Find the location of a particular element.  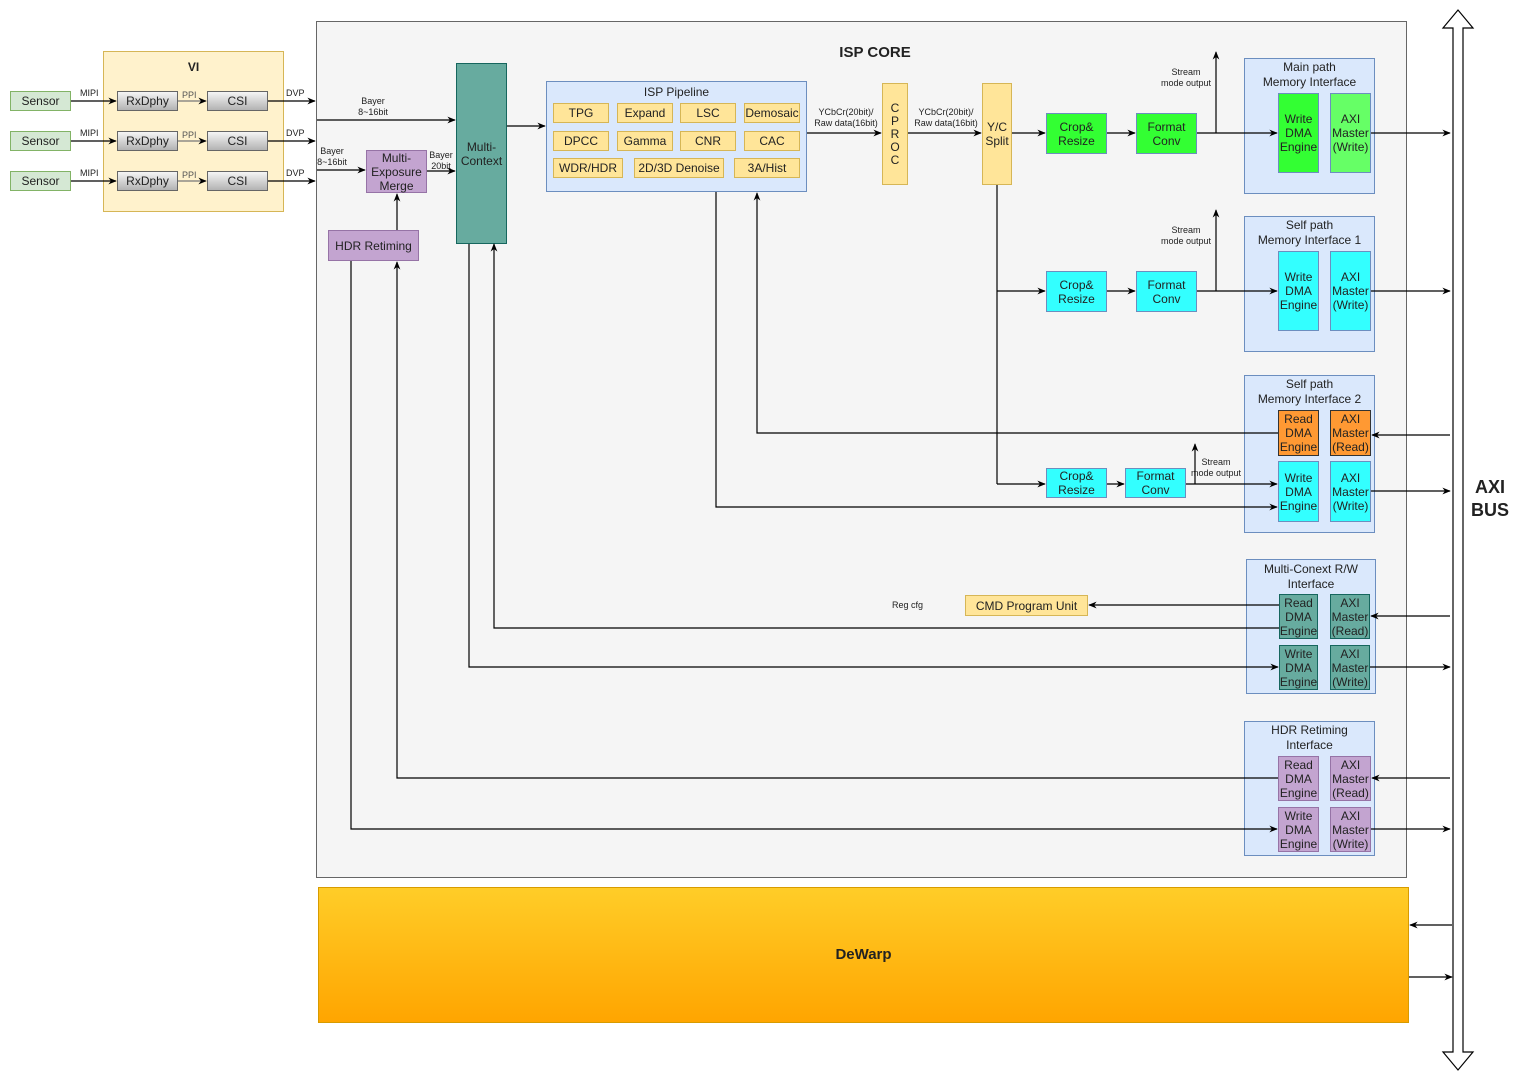

axi-bus-arrow is located at coordinates (1458, 540).